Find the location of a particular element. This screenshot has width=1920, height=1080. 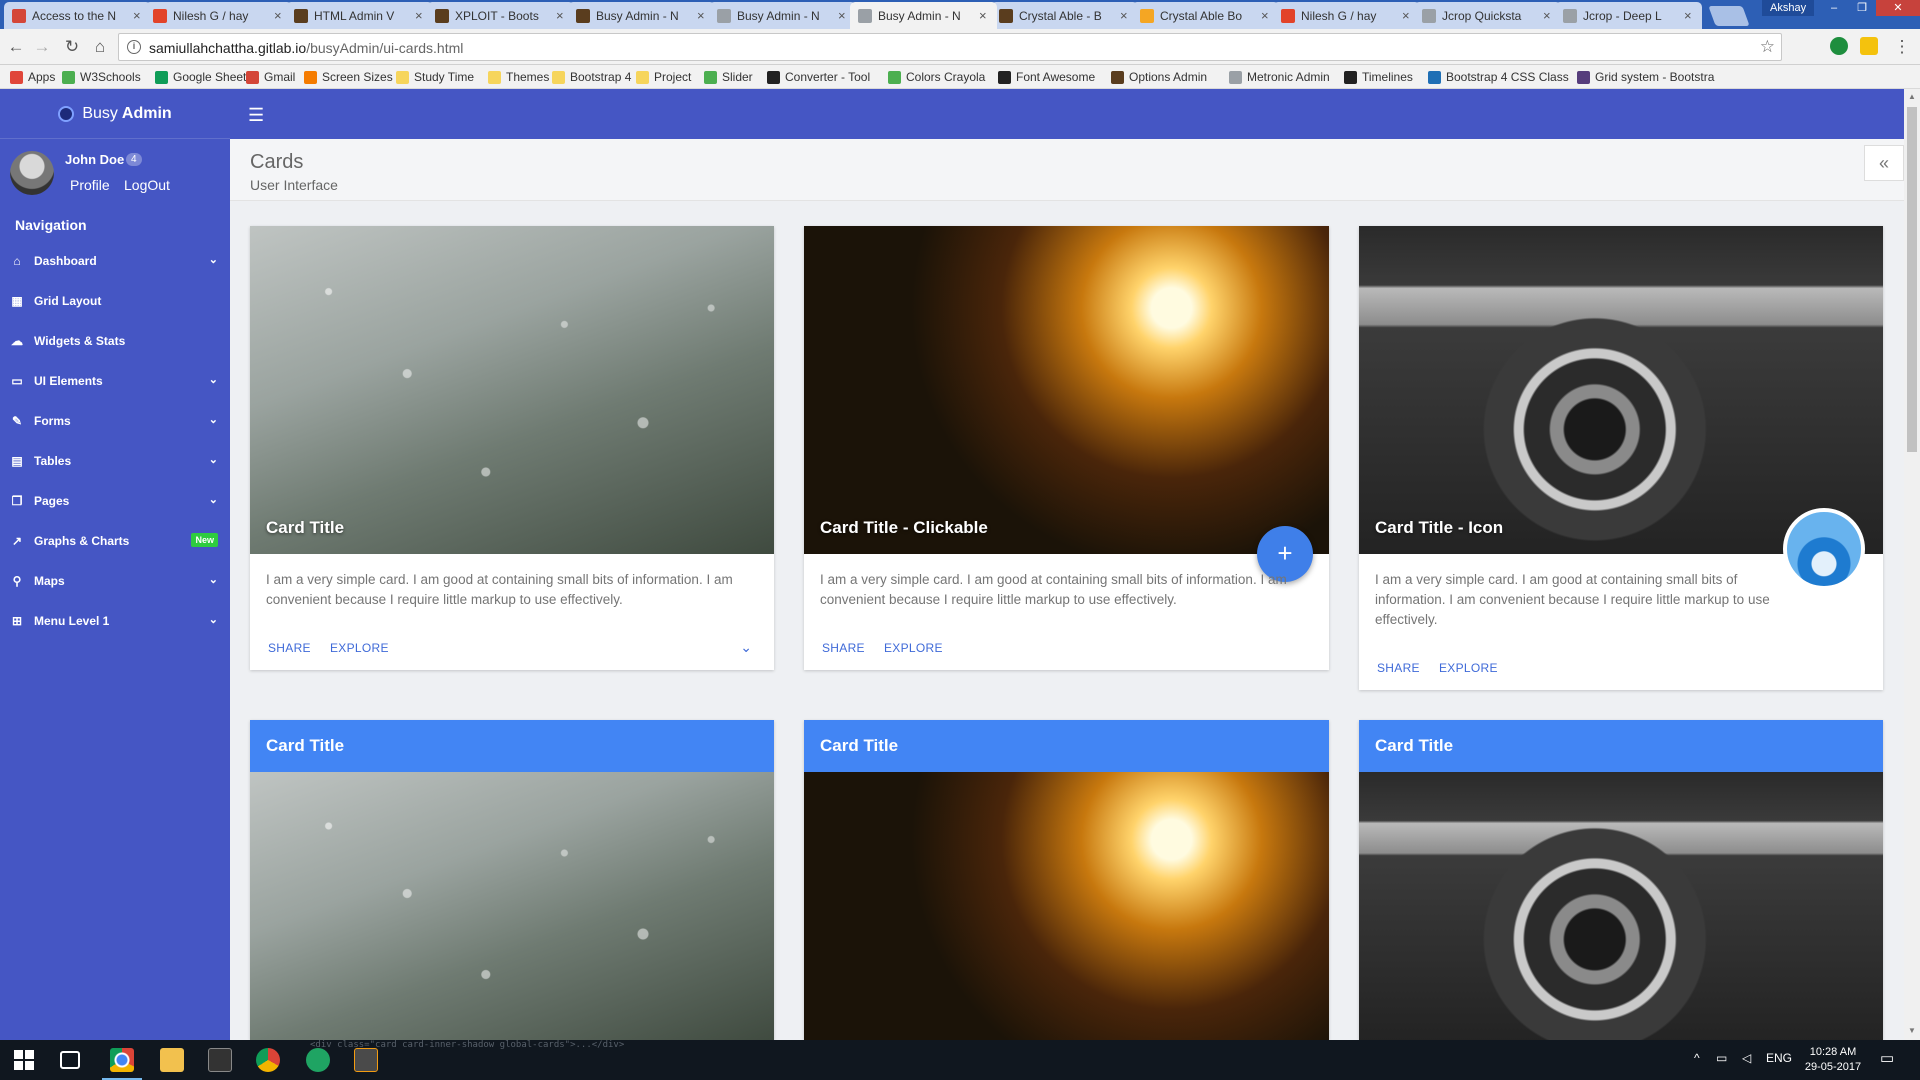

terminal-icon is located at coordinates (220, 1060).